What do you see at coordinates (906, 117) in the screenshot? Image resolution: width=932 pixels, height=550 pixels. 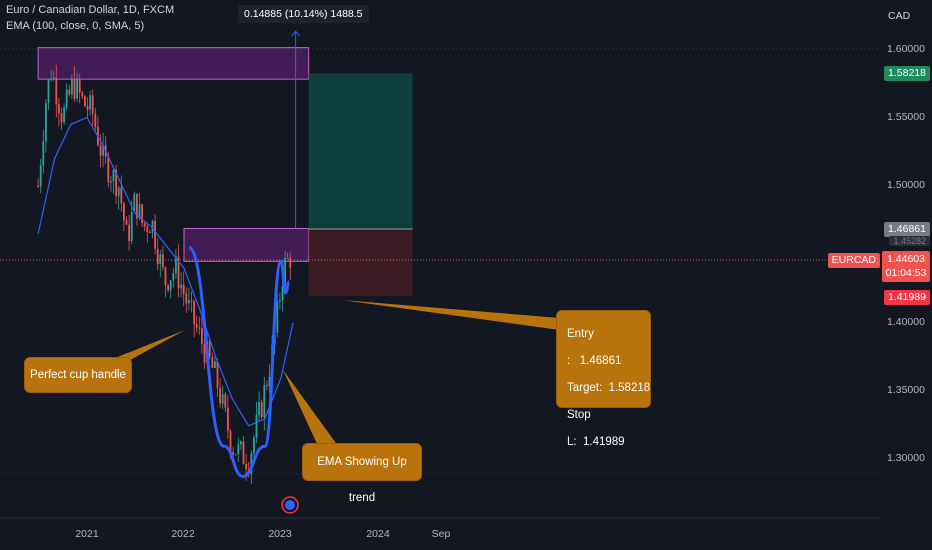 I see `y-tick: 1.55000` at bounding box center [906, 117].